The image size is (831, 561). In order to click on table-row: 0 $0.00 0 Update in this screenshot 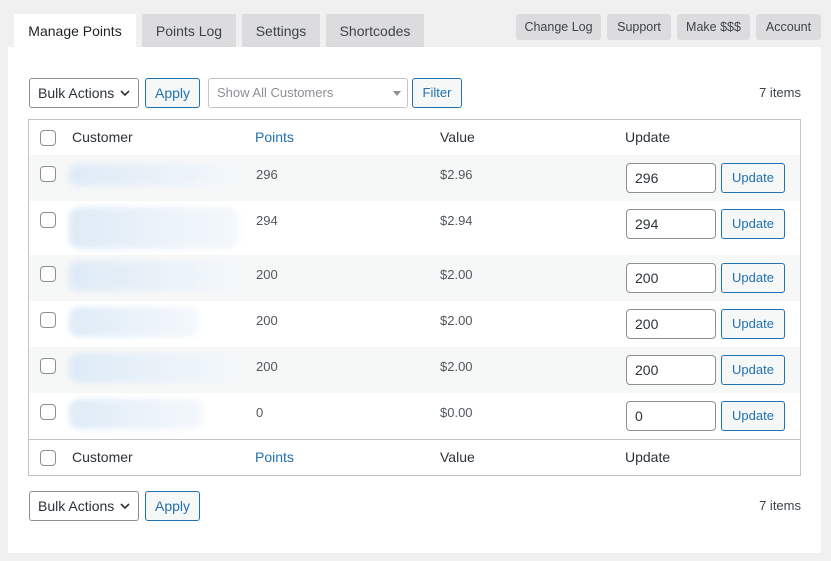, I will do `click(414, 416)`.